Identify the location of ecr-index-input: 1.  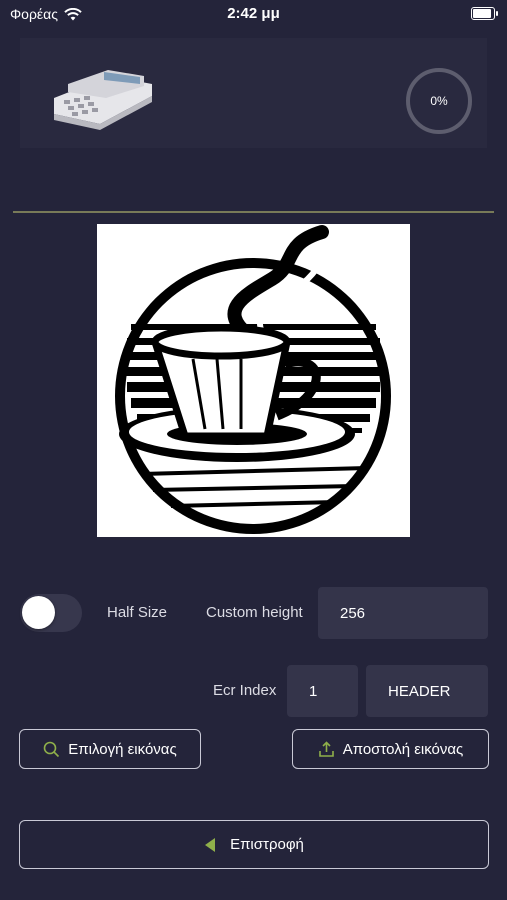
(322, 691).